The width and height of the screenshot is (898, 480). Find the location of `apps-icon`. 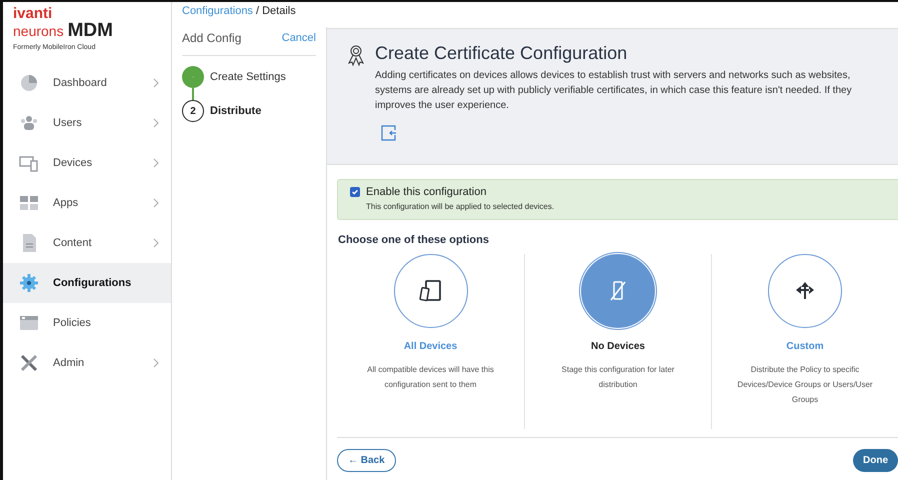

apps-icon is located at coordinates (29, 203).